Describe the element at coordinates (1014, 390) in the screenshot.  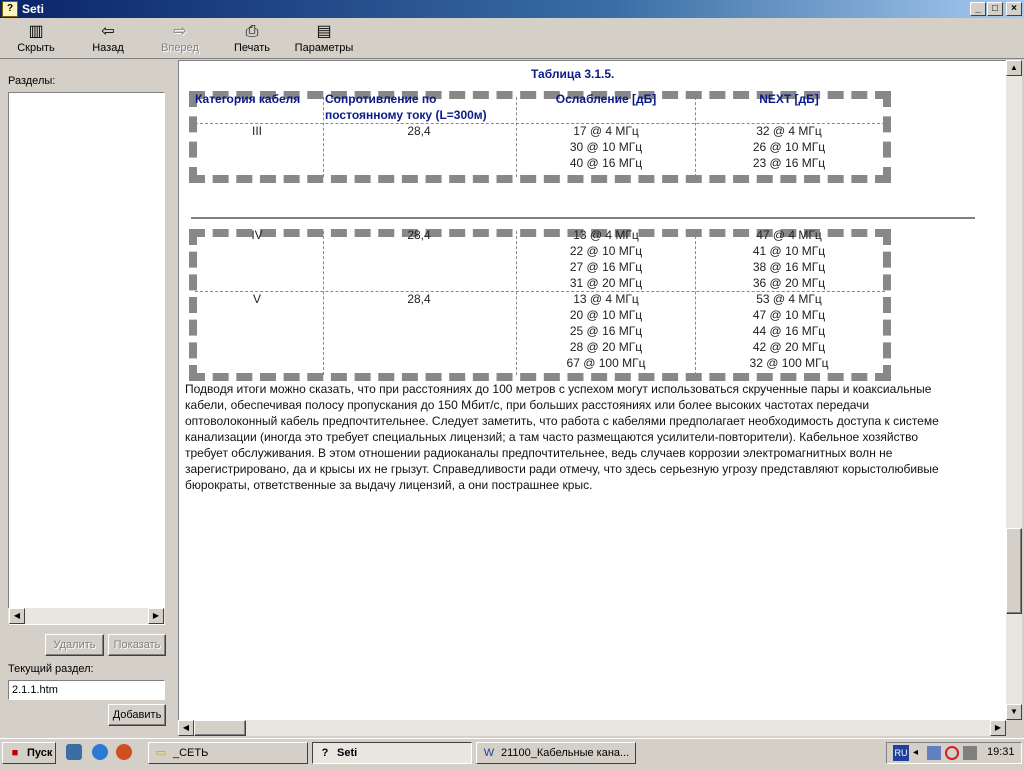
I see `content-vertical-scrollbar: ▲ ▼` at that location.